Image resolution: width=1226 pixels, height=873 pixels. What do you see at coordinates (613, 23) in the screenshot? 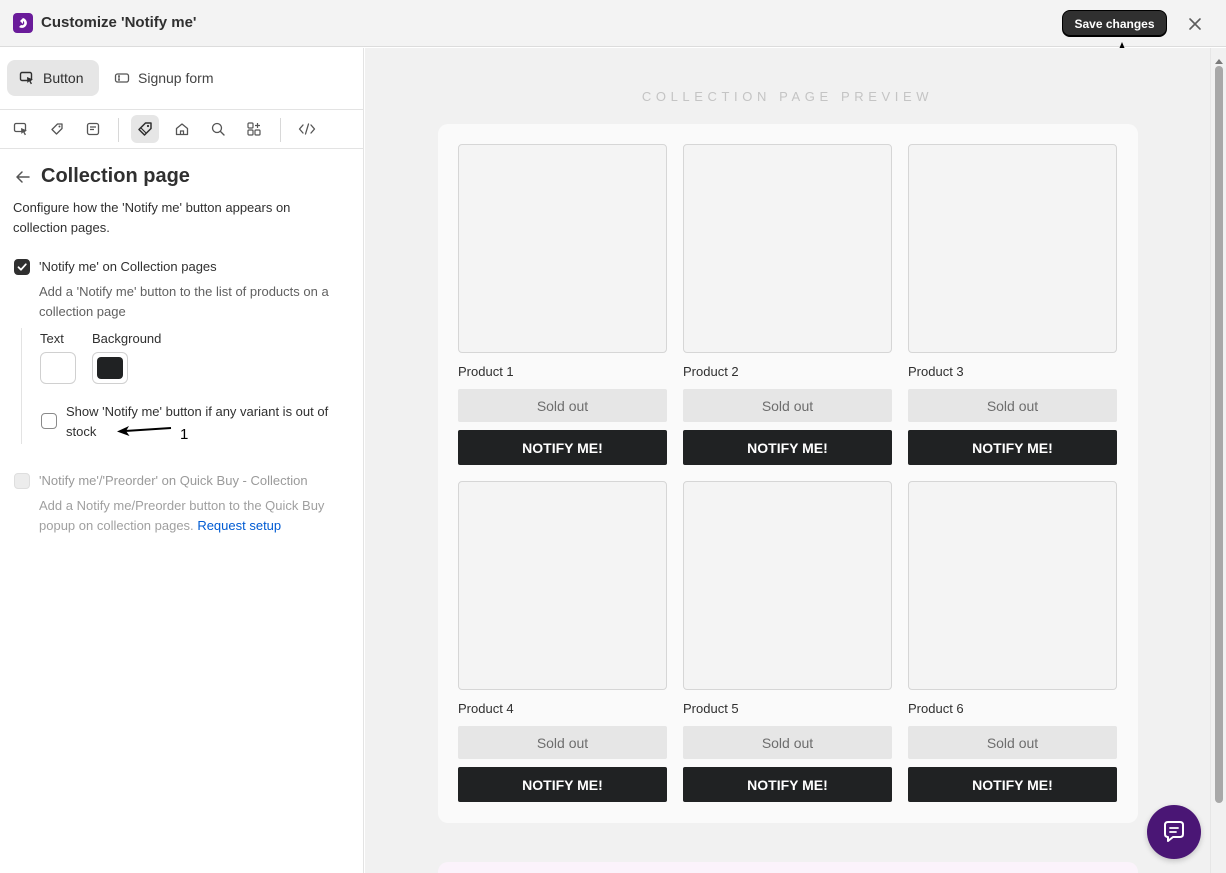
I see `app-header: Customize 'Notify me' Save changes` at bounding box center [613, 23].